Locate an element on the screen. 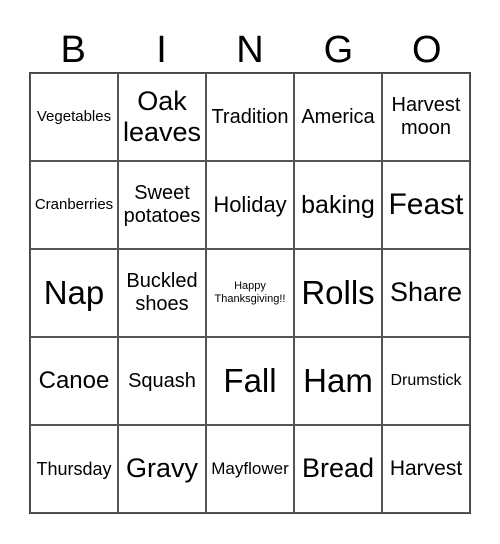  bingo-cell: Rolls is located at coordinates (338, 293).